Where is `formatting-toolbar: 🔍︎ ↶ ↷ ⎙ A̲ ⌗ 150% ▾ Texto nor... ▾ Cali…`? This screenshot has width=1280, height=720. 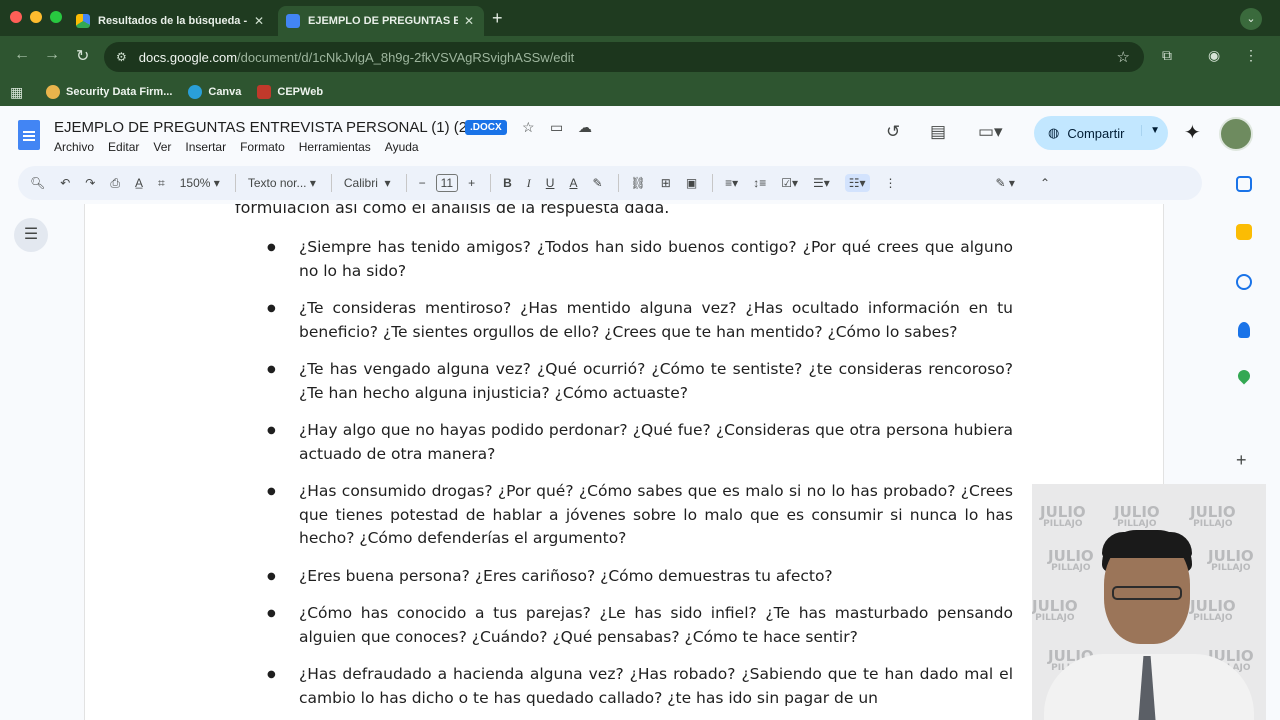 formatting-toolbar: 🔍︎ ↶ ↷ ⎙ A̲ ⌗ 150% ▾ Texto nor... ▾ Cali… is located at coordinates (610, 183).